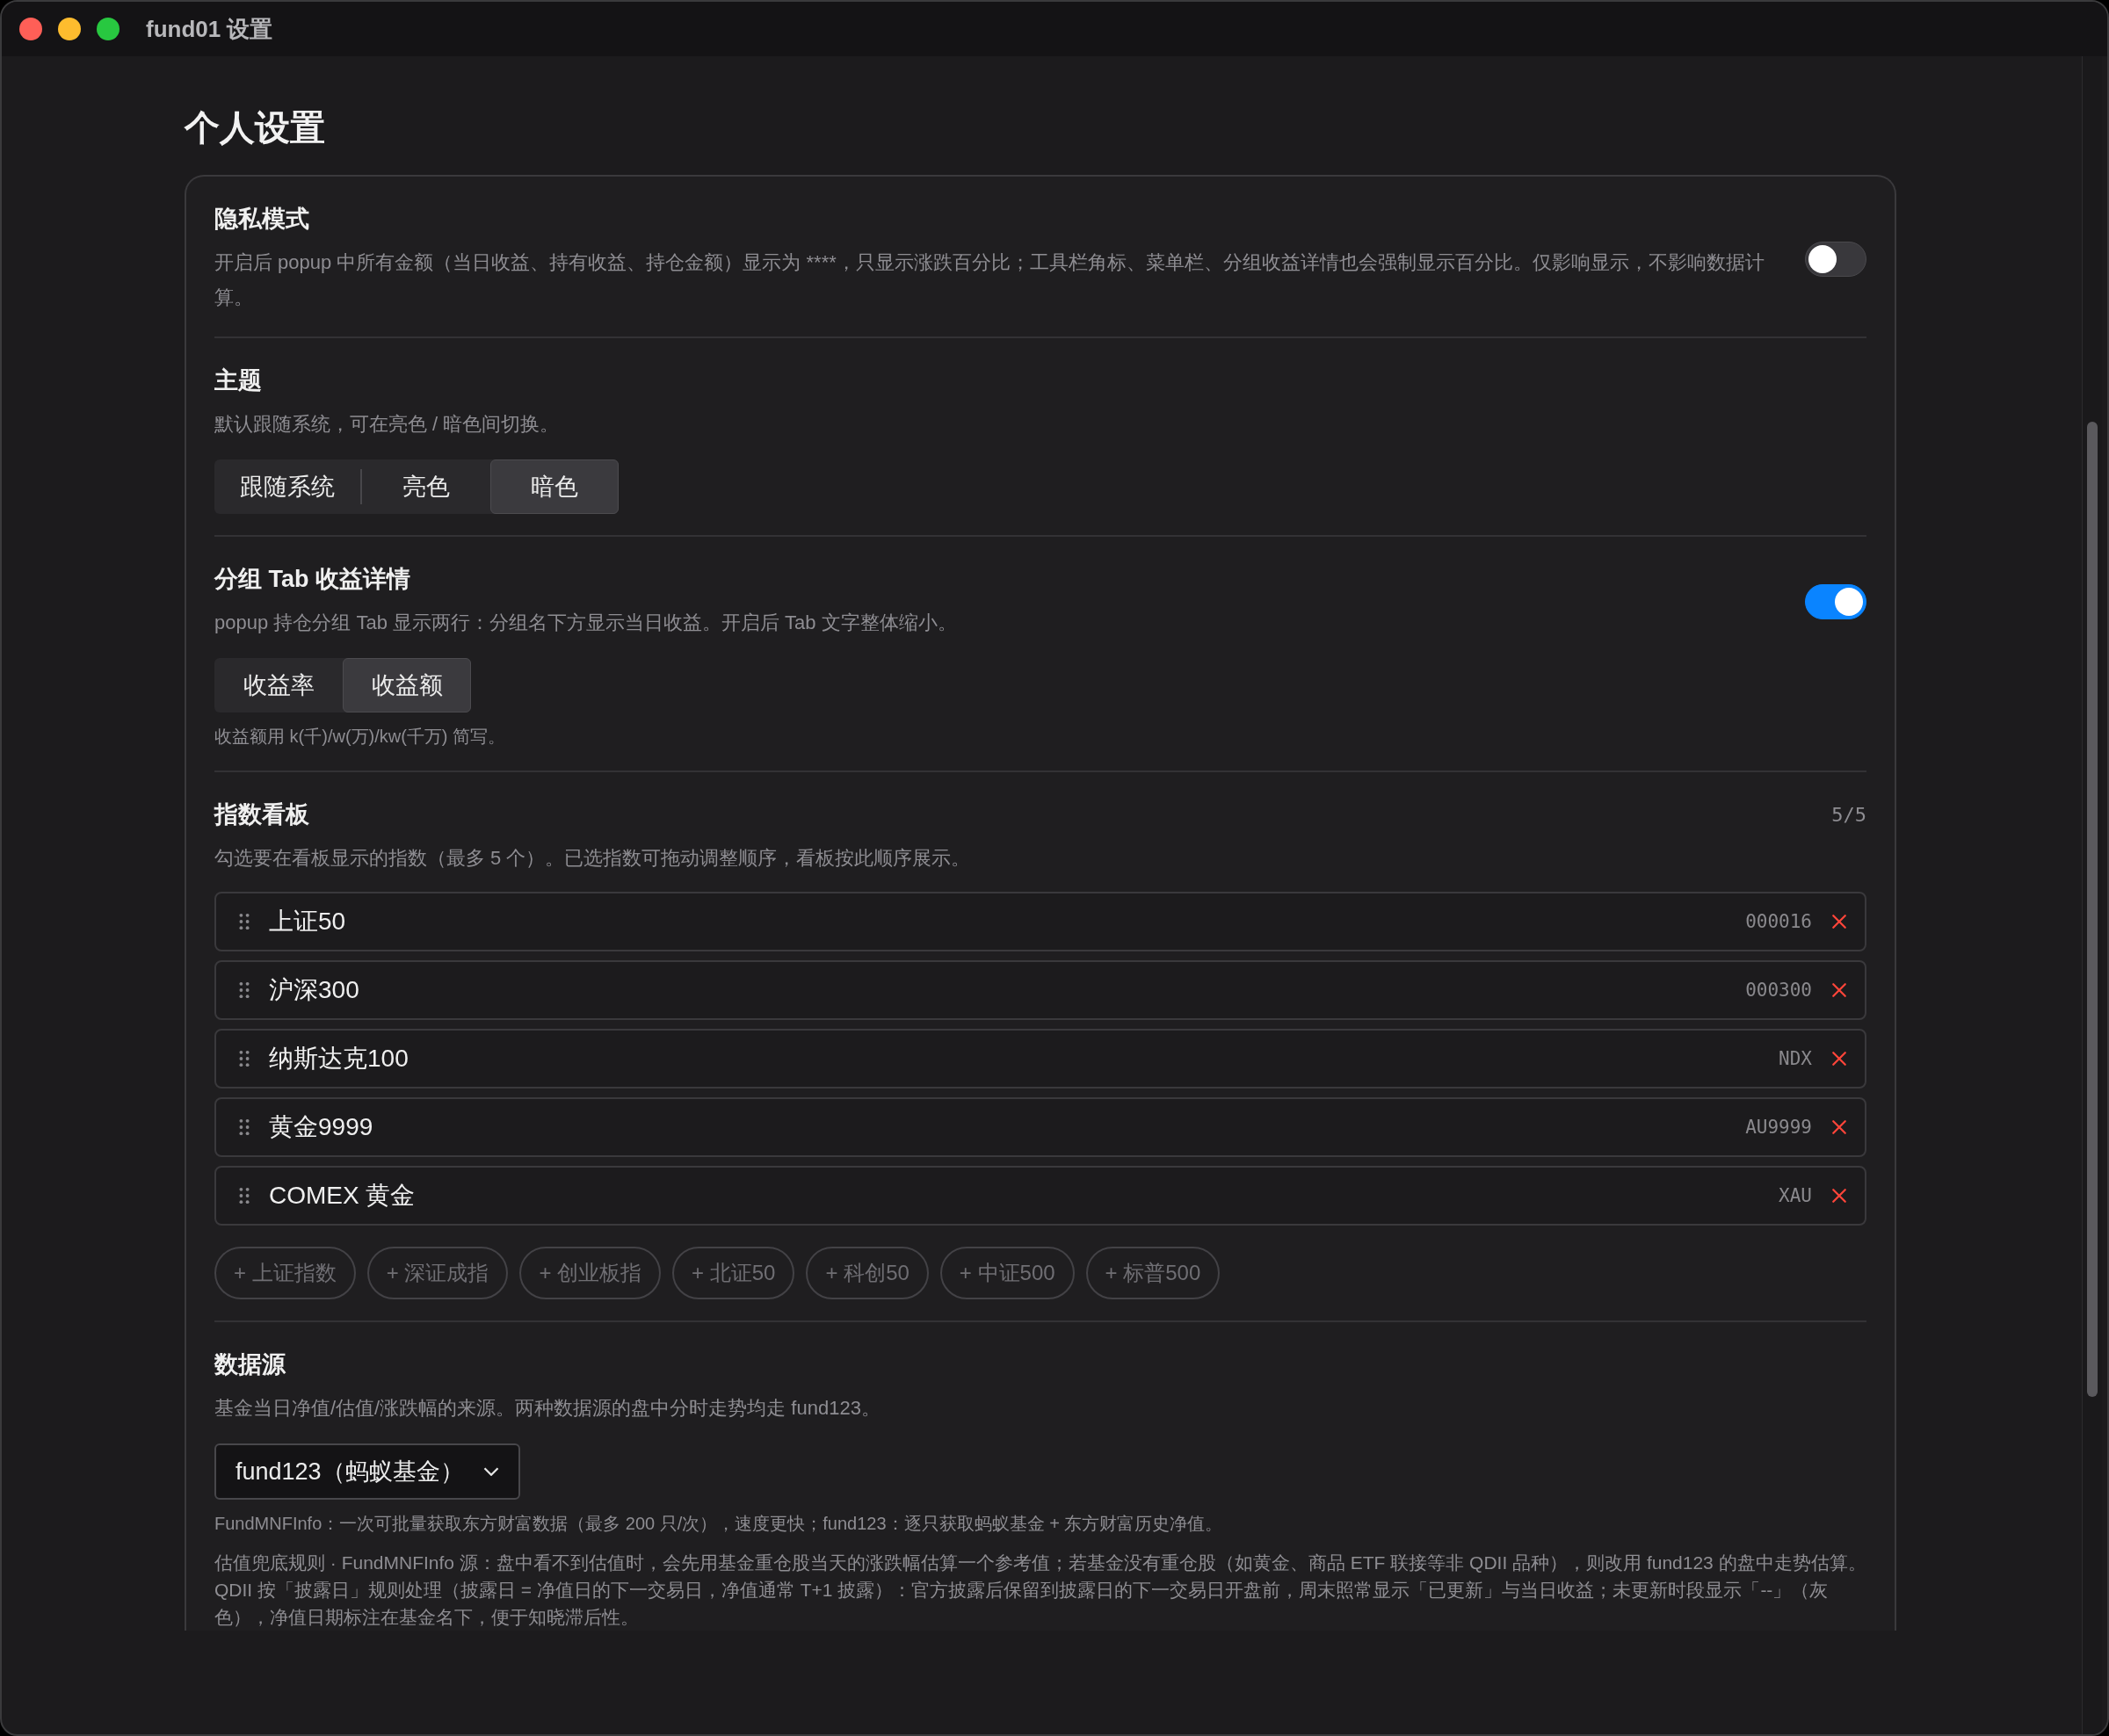  What do you see at coordinates (313, 579) in the screenshot?
I see `section-title: 分组 Tab 收益详情` at bounding box center [313, 579].